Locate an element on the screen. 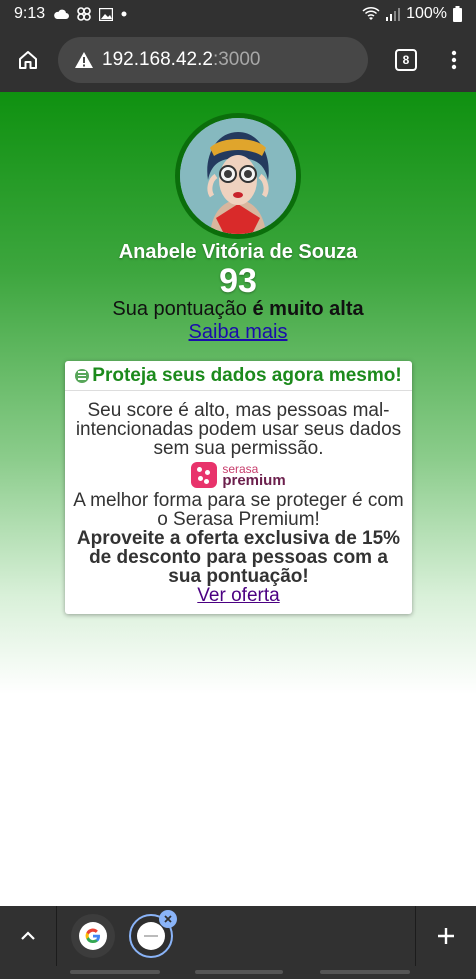 The height and width of the screenshot is (979, 476). score-value: 93 is located at coordinates (238, 281).